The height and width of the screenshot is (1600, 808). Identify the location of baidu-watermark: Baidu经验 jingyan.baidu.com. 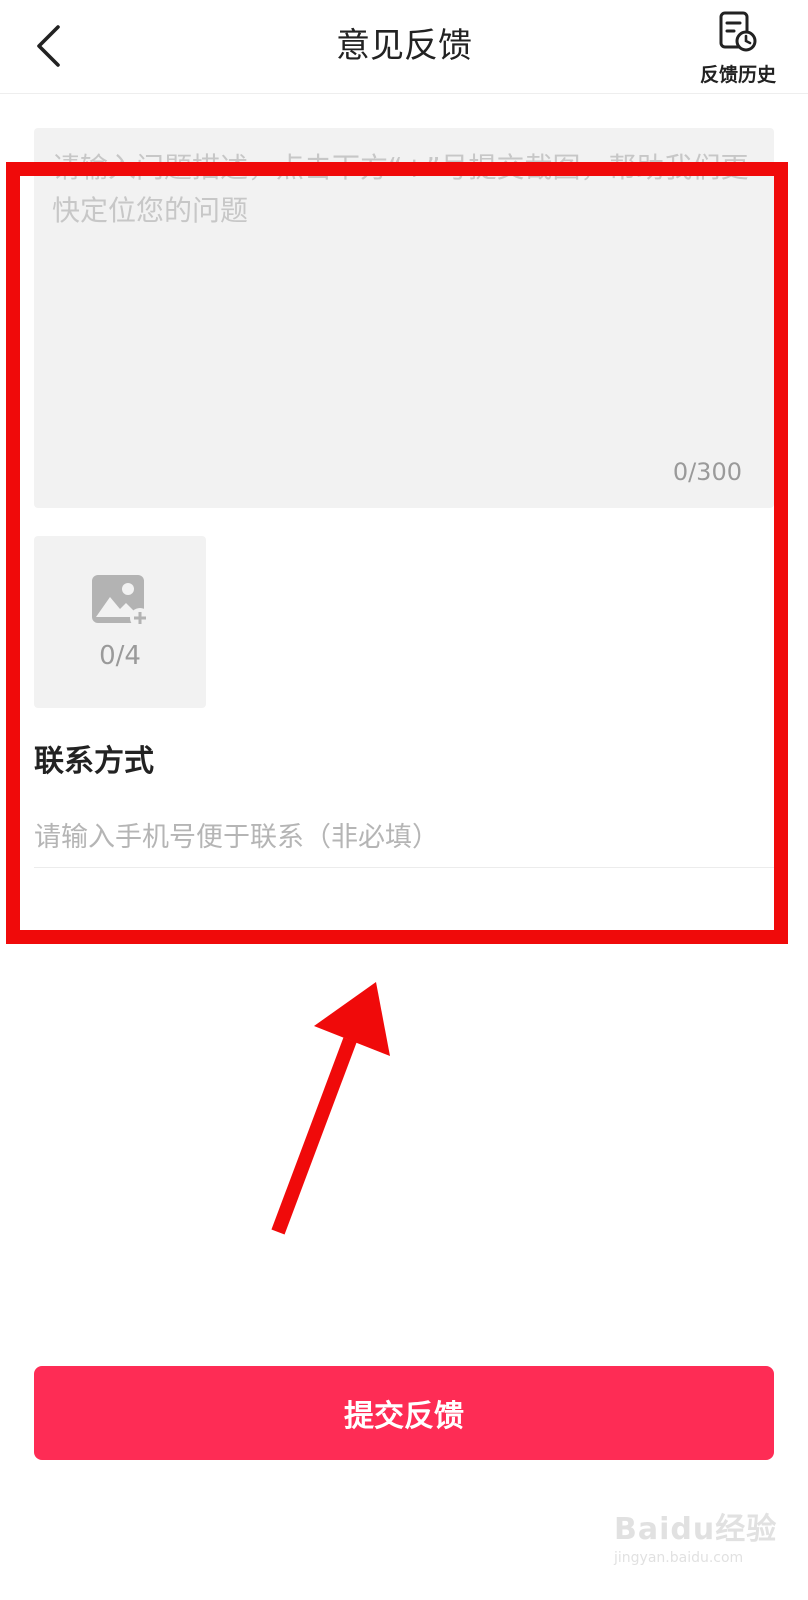
(704, 1544).